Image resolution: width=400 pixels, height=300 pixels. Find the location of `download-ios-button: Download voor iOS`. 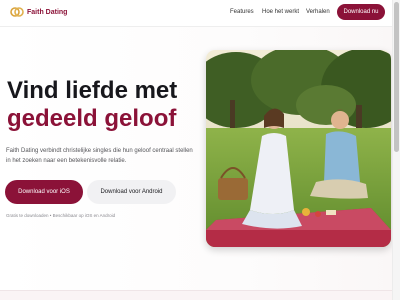

download-ios-button: Download voor iOS is located at coordinates (44, 192).